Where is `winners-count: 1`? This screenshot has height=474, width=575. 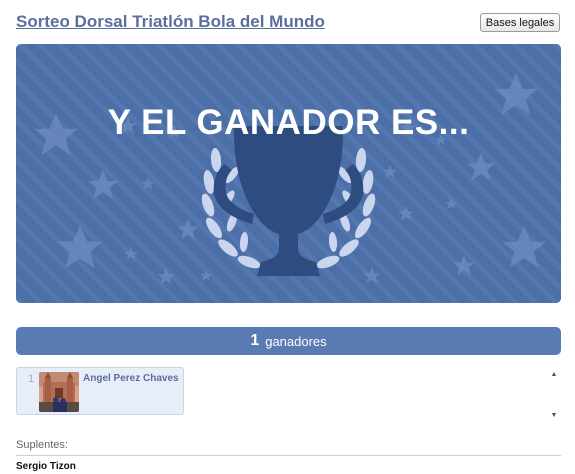
winners-count: 1 is located at coordinates (255, 340).